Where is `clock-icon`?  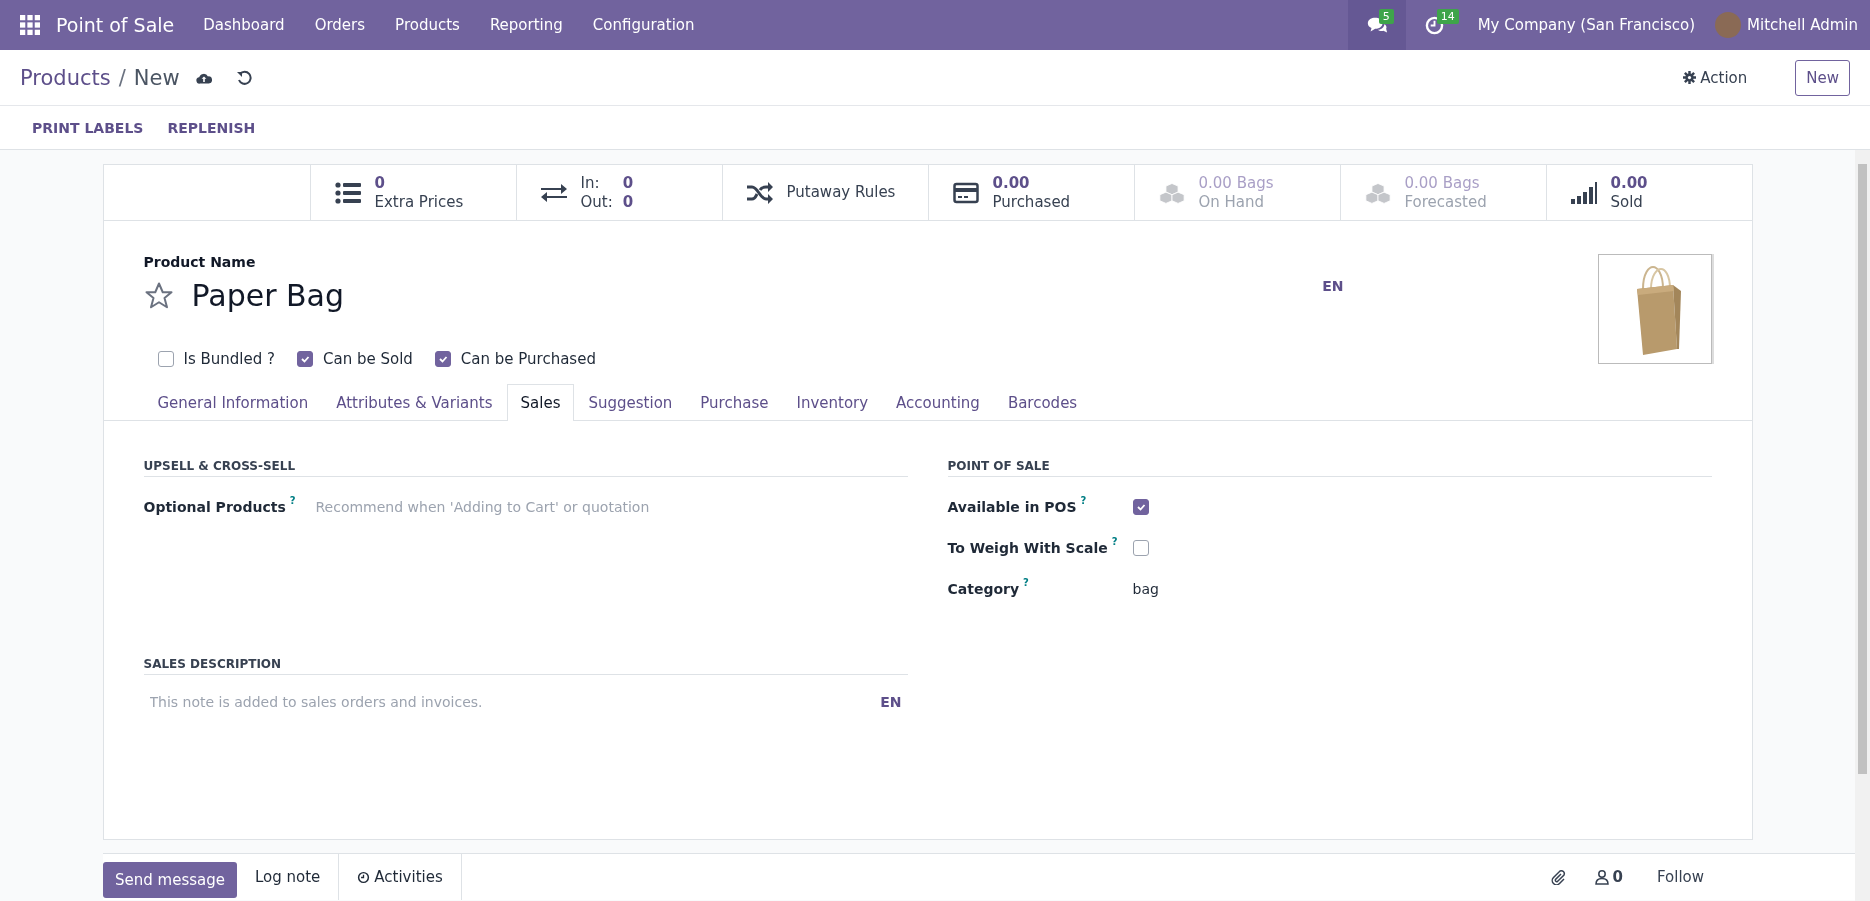 clock-icon is located at coordinates (364, 877).